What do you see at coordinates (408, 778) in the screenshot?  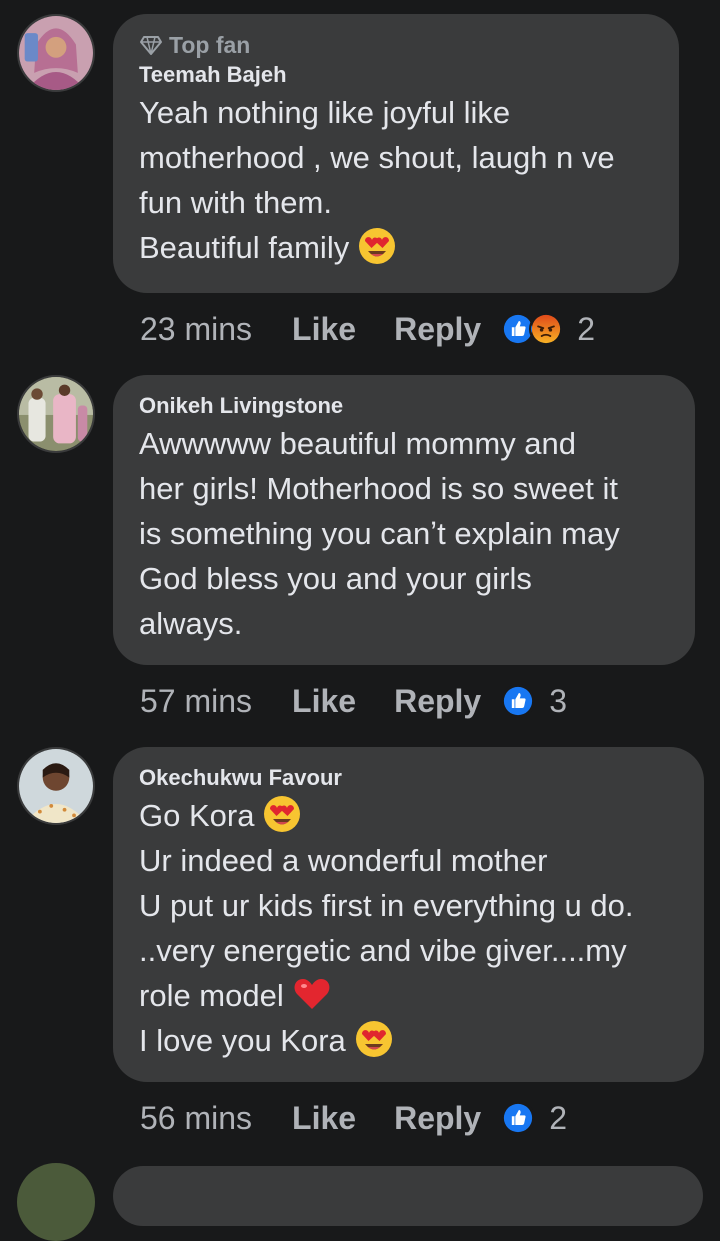 I see `author-name: Okechukwu Favour` at bounding box center [408, 778].